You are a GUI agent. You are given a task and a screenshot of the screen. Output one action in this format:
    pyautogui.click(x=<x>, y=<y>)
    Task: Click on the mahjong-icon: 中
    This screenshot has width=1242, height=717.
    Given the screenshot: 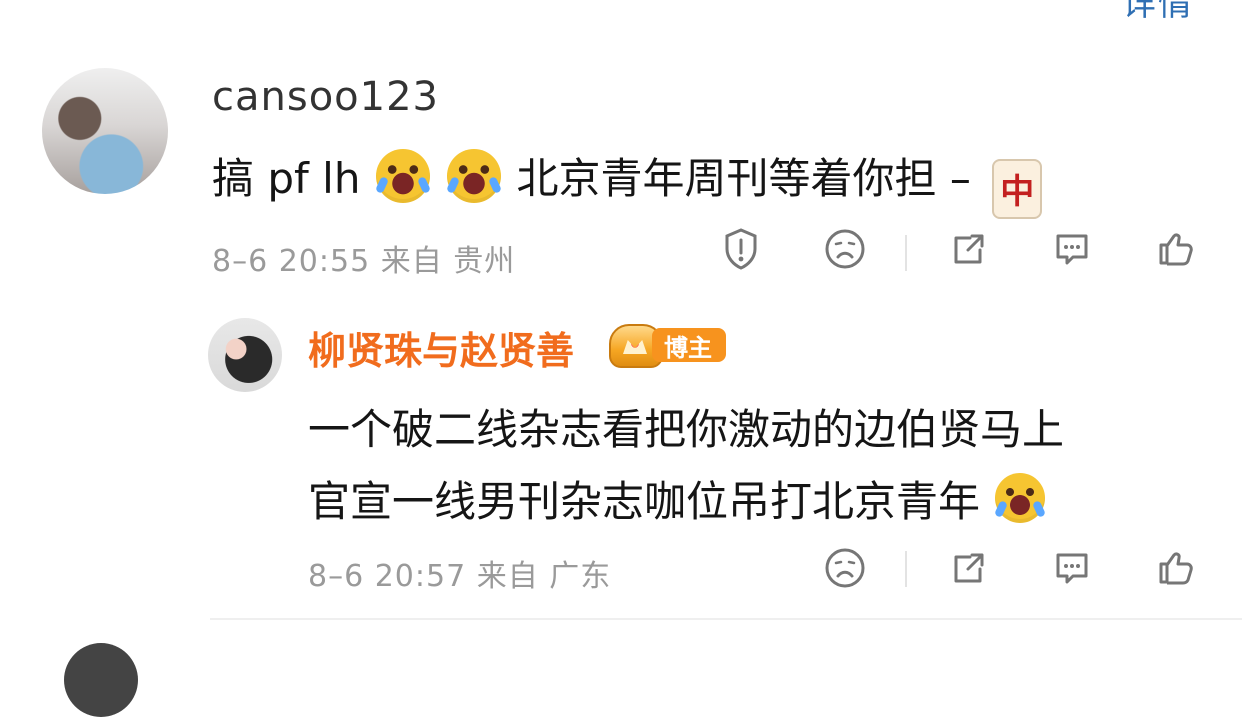 What is the action you would take?
    pyautogui.click(x=1017, y=188)
    